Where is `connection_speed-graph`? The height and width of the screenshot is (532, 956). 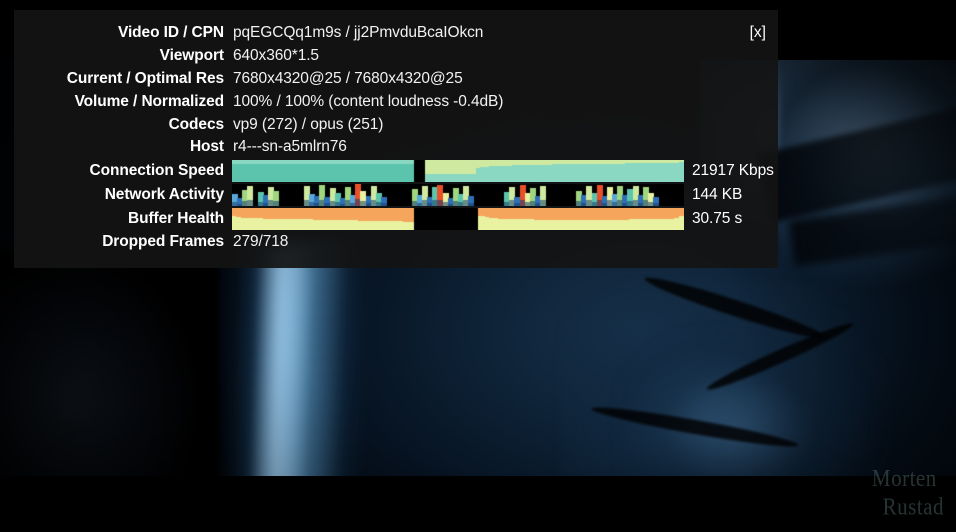 connection_speed-graph is located at coordinates (458, 170).